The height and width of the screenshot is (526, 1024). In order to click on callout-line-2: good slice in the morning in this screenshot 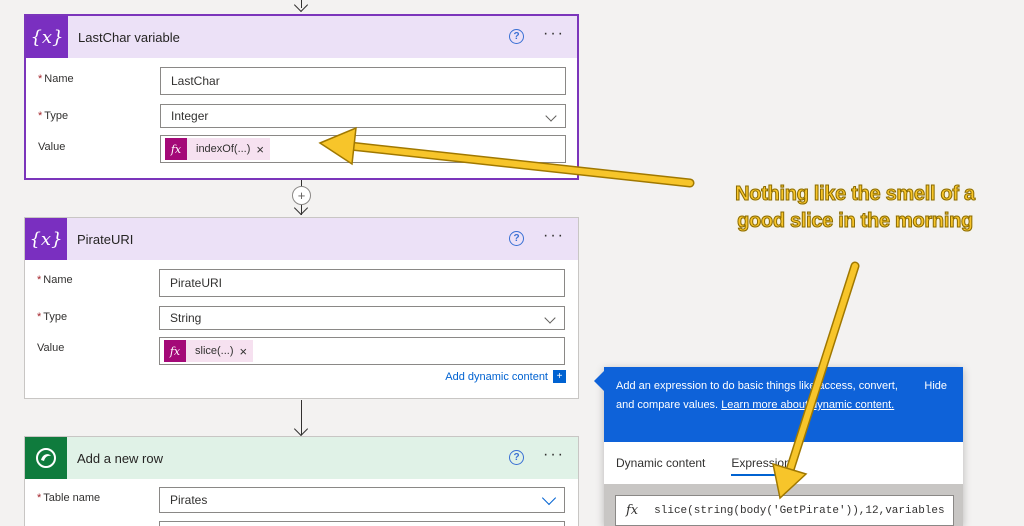, I will do `click(855, 221)`.